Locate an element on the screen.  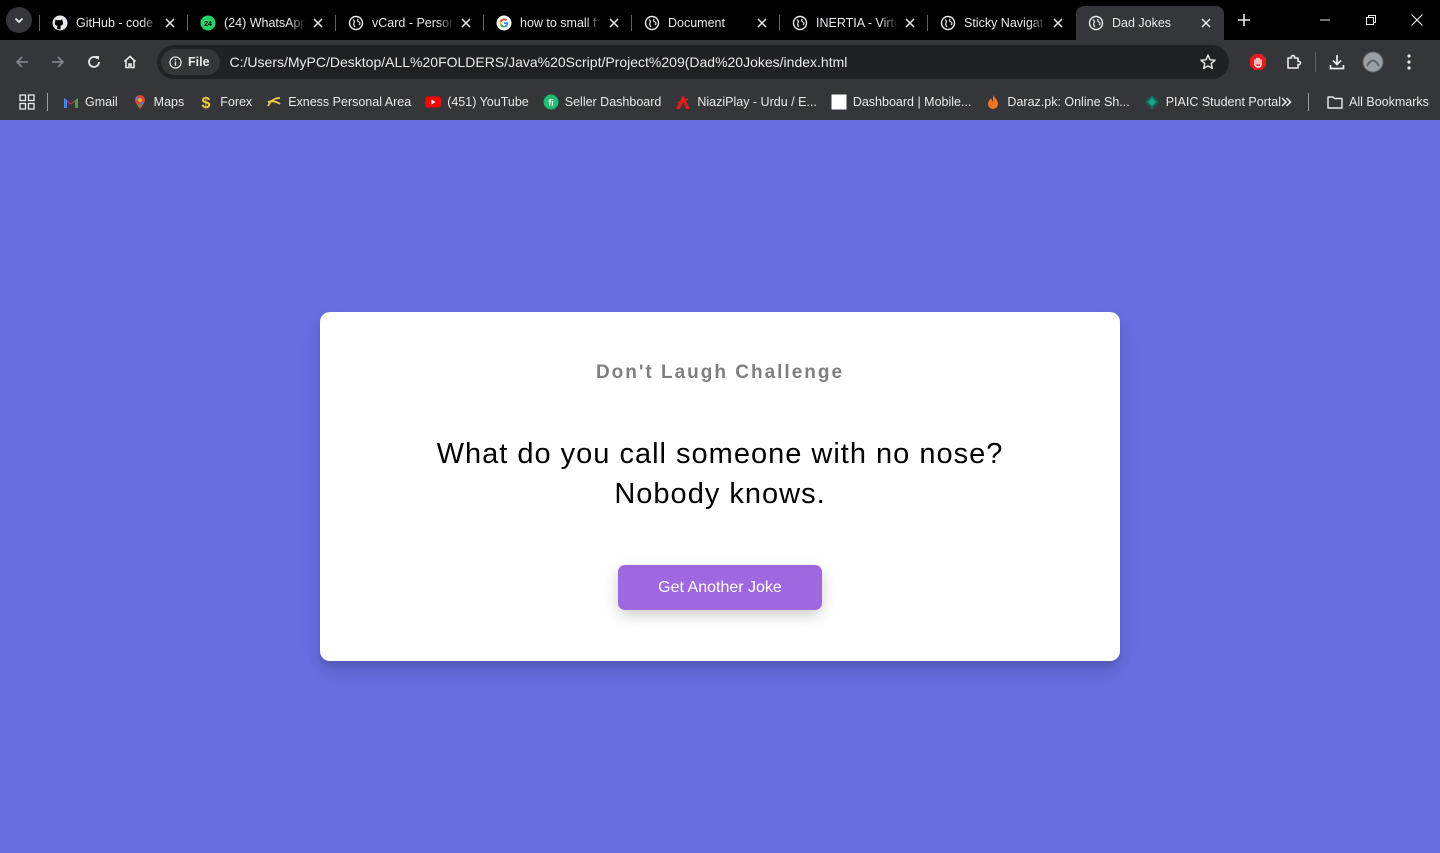
tab-title: how to small f is located at coordinates (558, 23).